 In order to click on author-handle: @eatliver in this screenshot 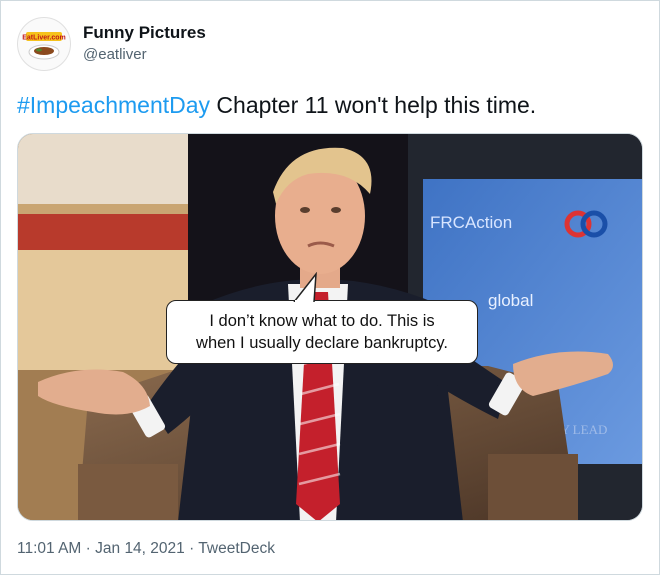, I will do `click(115, 54)`.